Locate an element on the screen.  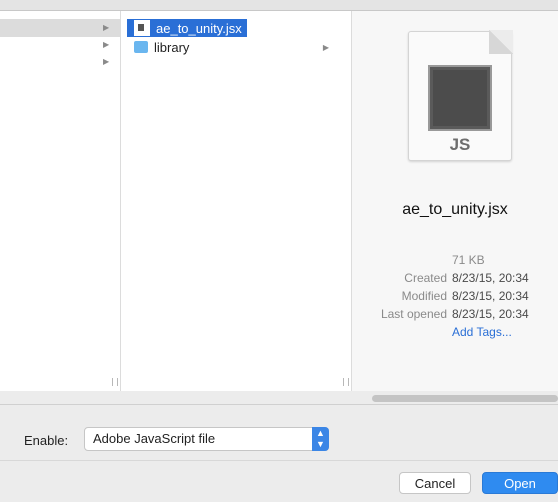
dialog-top-edge is located at coordinates (279, 5).